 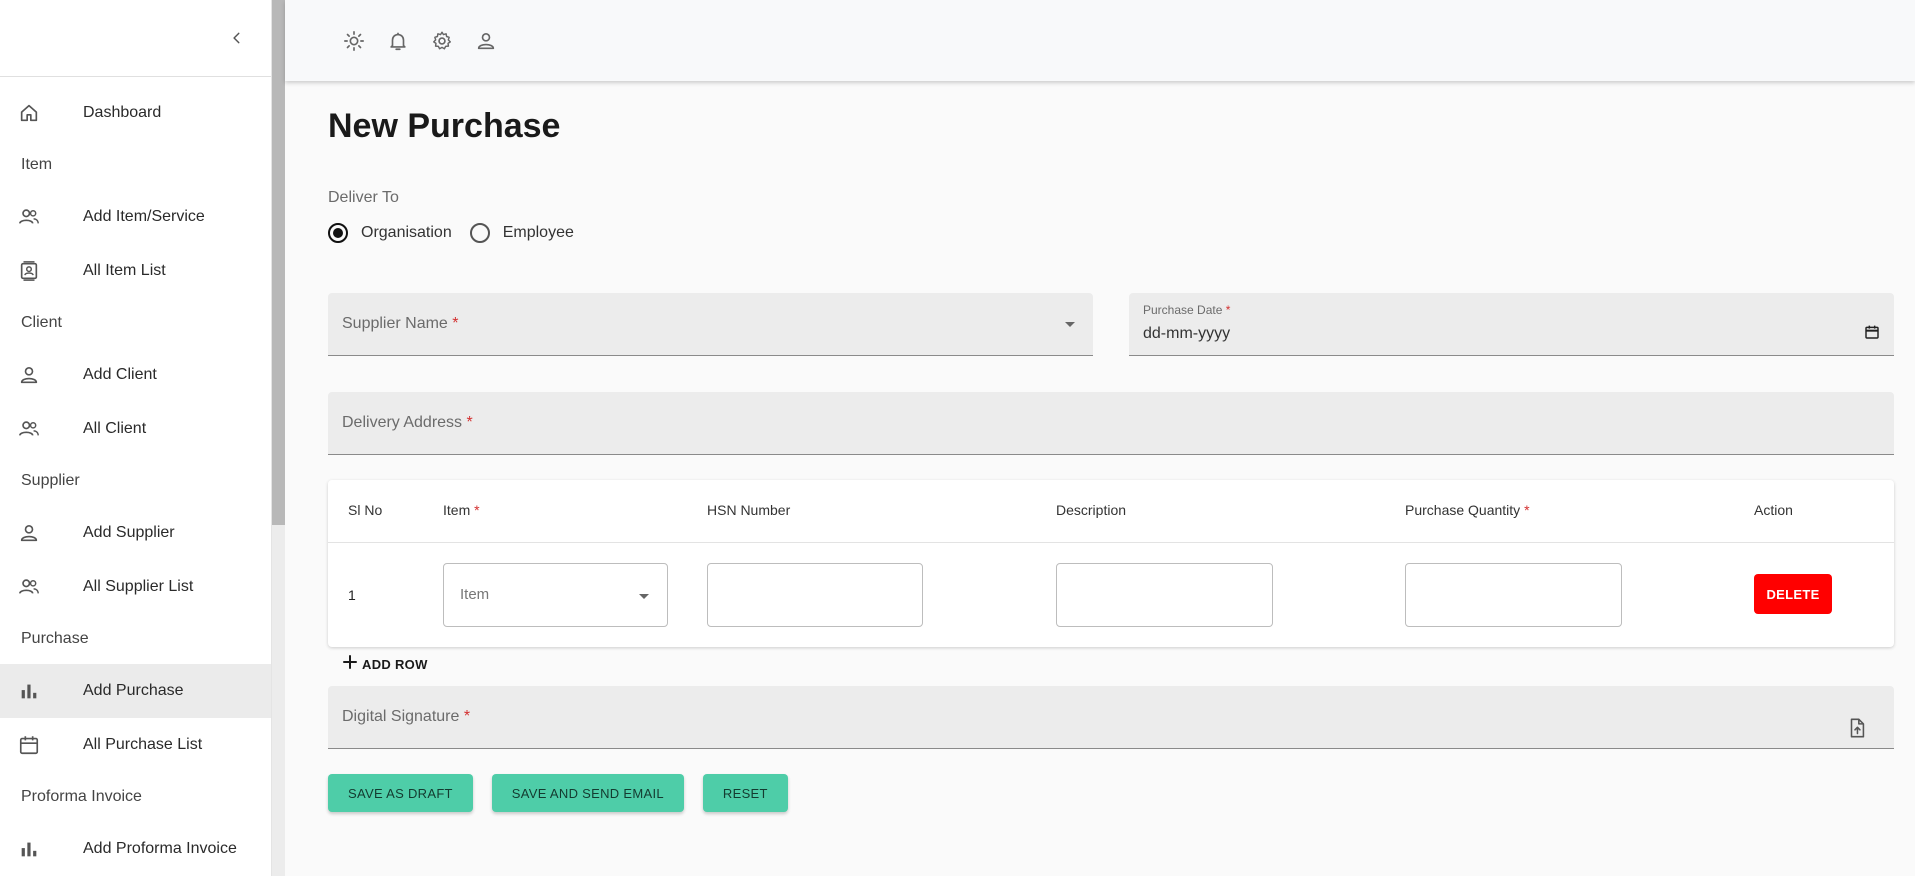 What do you see at coordinates (406, 232) in the screenshot?
I see `radio-label: Organisation` at bounding box center [406, 232].